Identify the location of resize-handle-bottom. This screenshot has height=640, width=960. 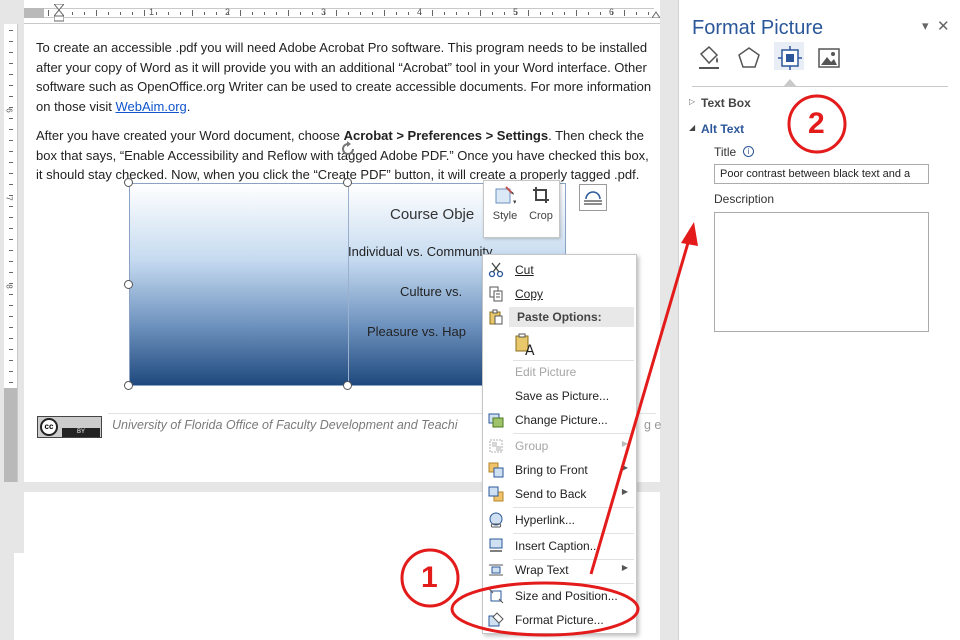
(347, 385).